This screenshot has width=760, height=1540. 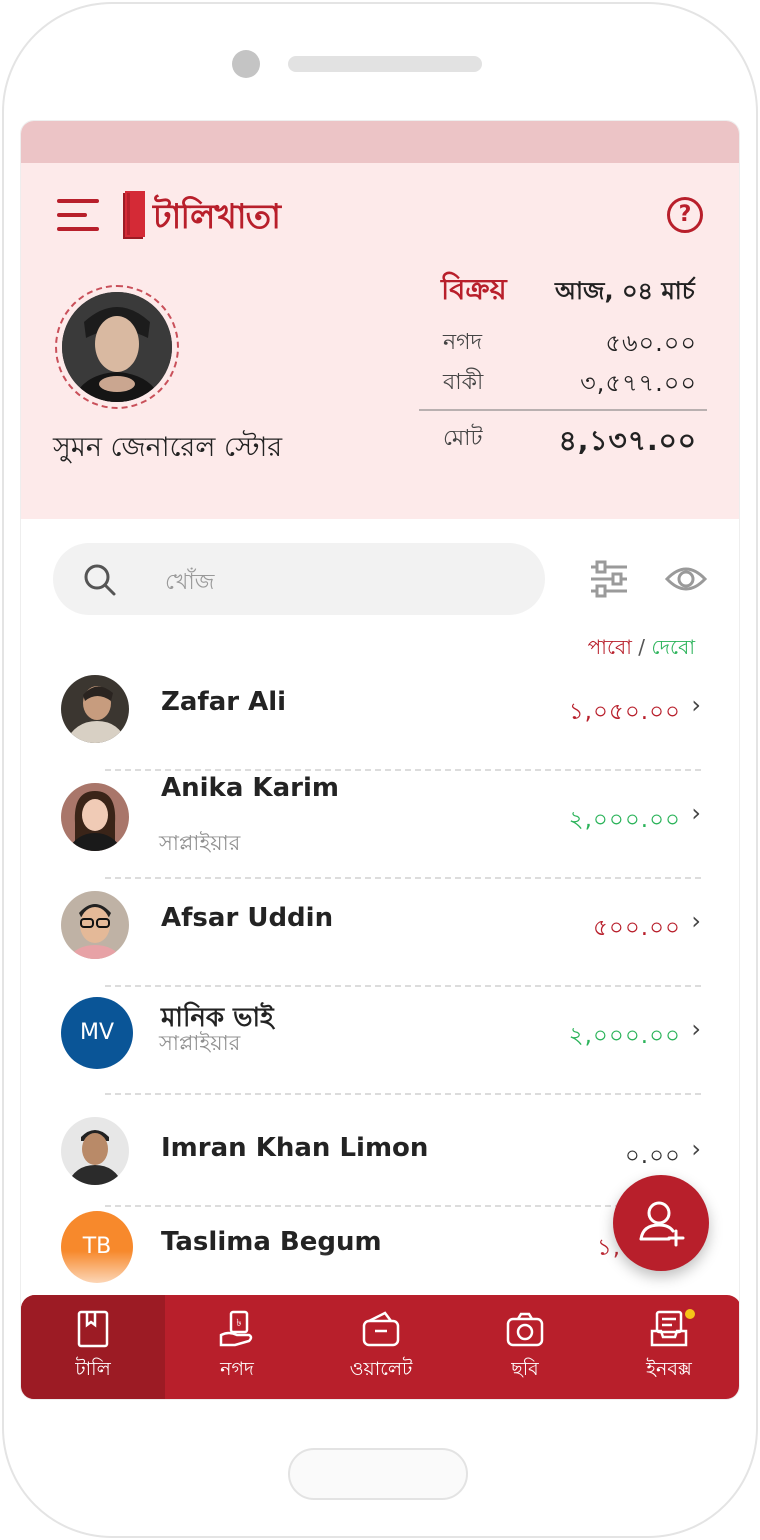 I want to click on add-user-icon, so click(x=662, y=1224).